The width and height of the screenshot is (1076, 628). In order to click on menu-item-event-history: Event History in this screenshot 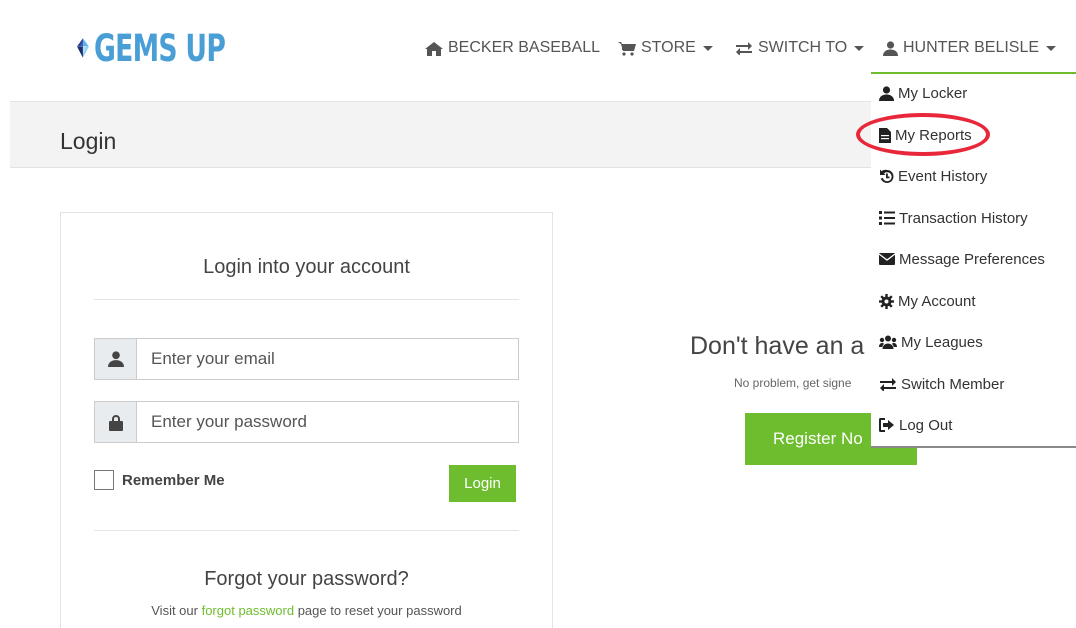, I will do `click(933, 176)`.